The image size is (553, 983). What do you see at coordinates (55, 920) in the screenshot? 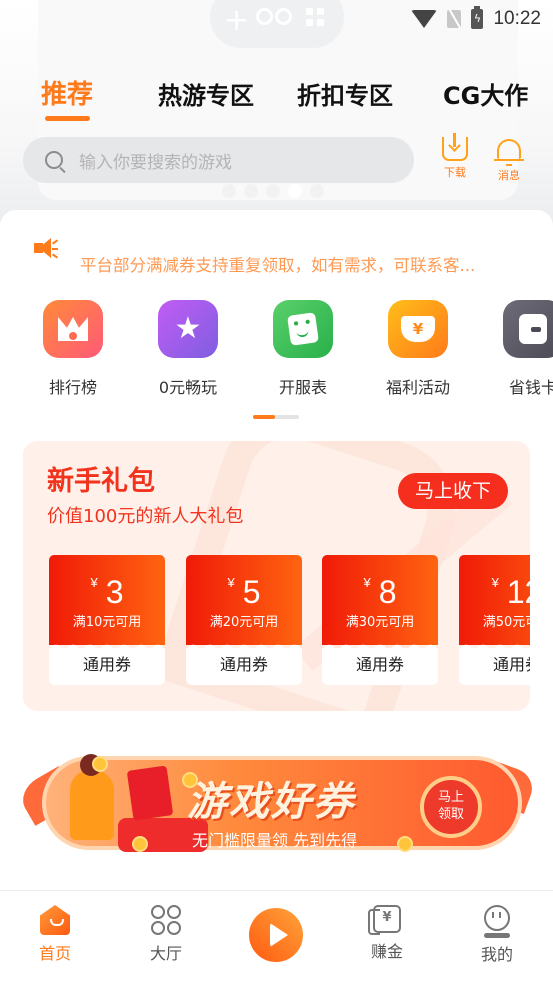
I see `home-icon` at bounding box center [55, 920].